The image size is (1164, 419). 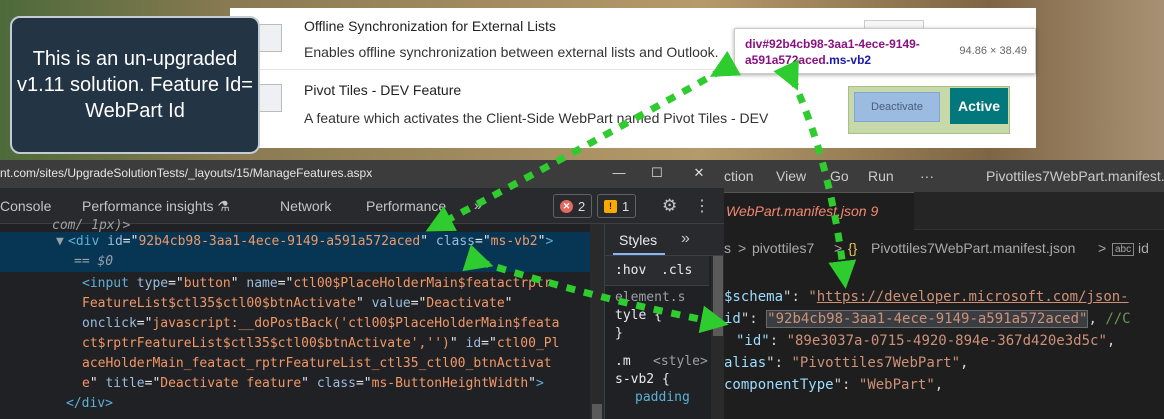 I want to click on arrow-tooltip-to-manifest, so click(x=815, y=174).